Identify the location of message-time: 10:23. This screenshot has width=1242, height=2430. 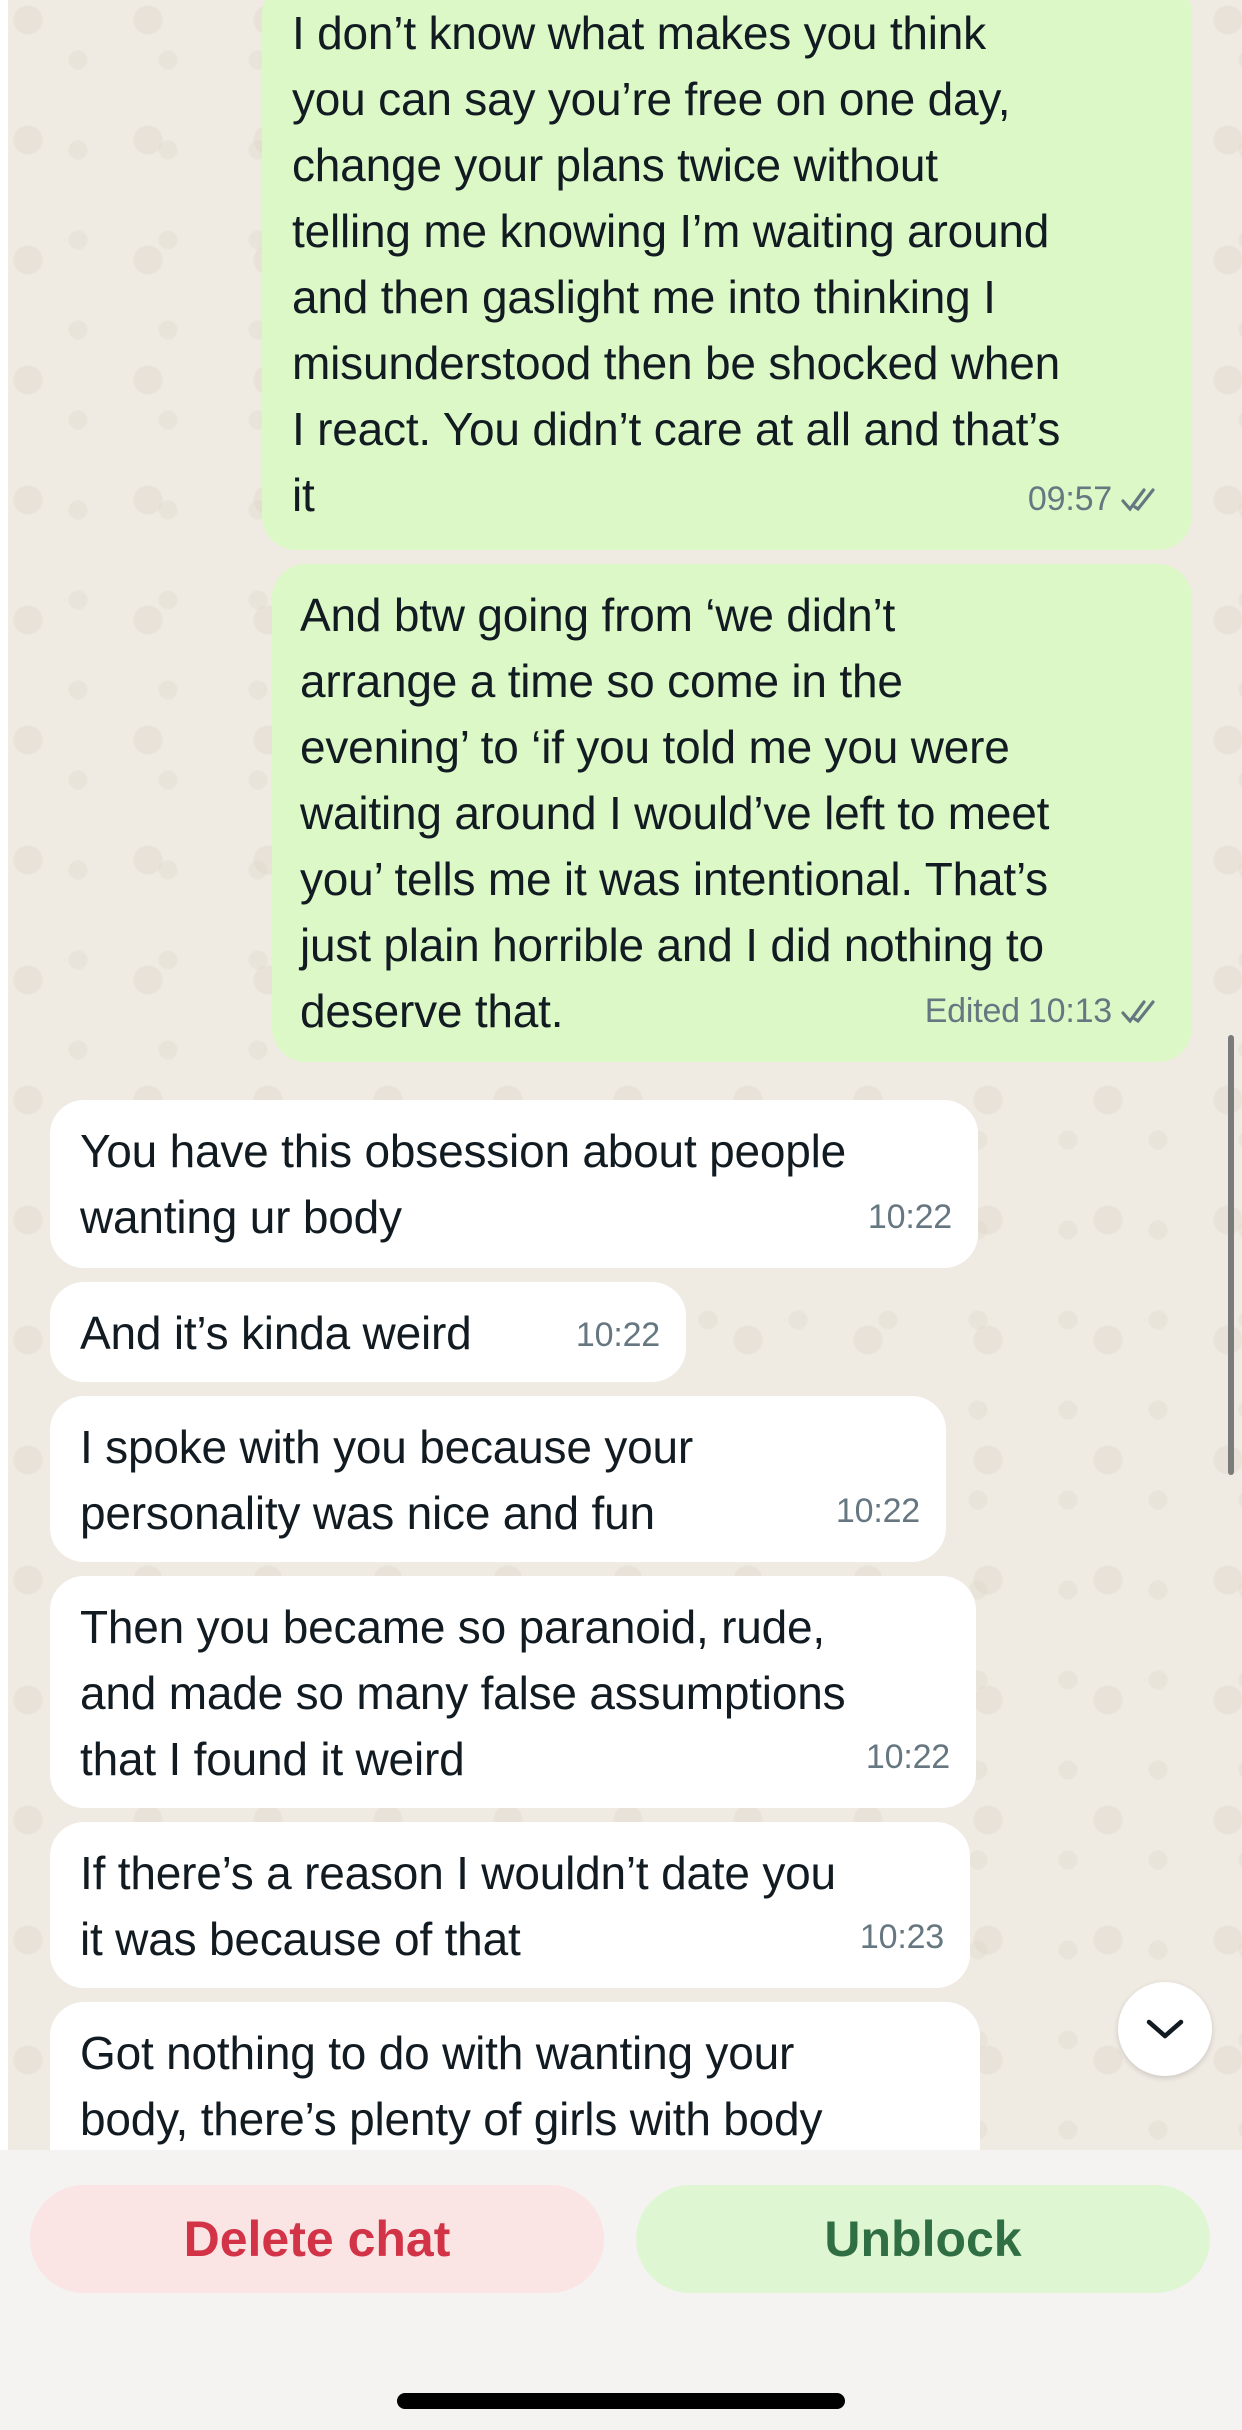
(901, 1937).